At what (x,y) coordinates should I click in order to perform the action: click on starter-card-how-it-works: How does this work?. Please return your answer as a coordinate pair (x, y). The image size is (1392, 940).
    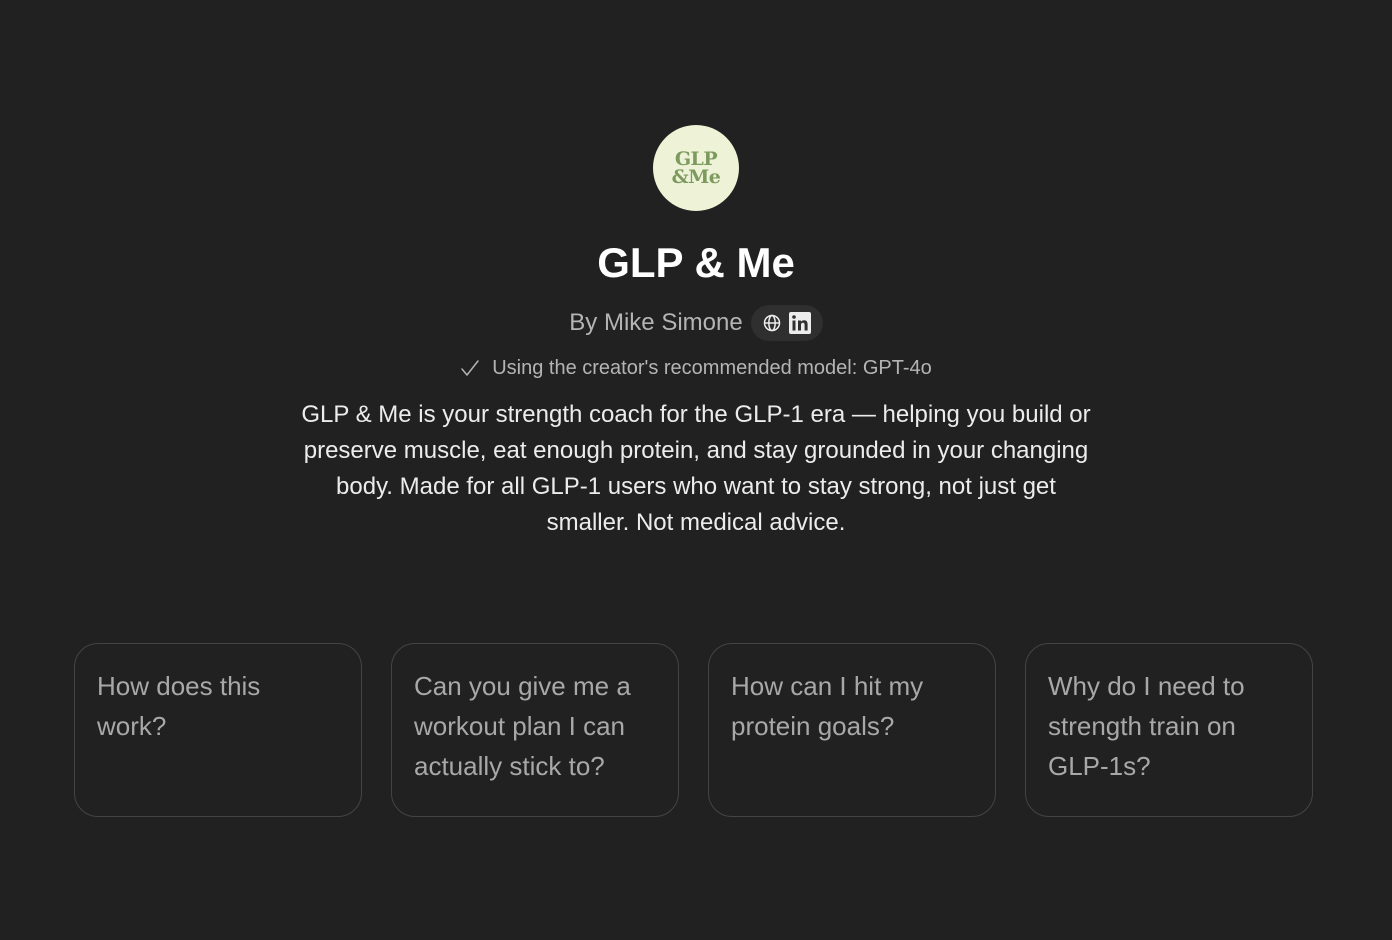
    Looking at the image, I should click on (218, 730).